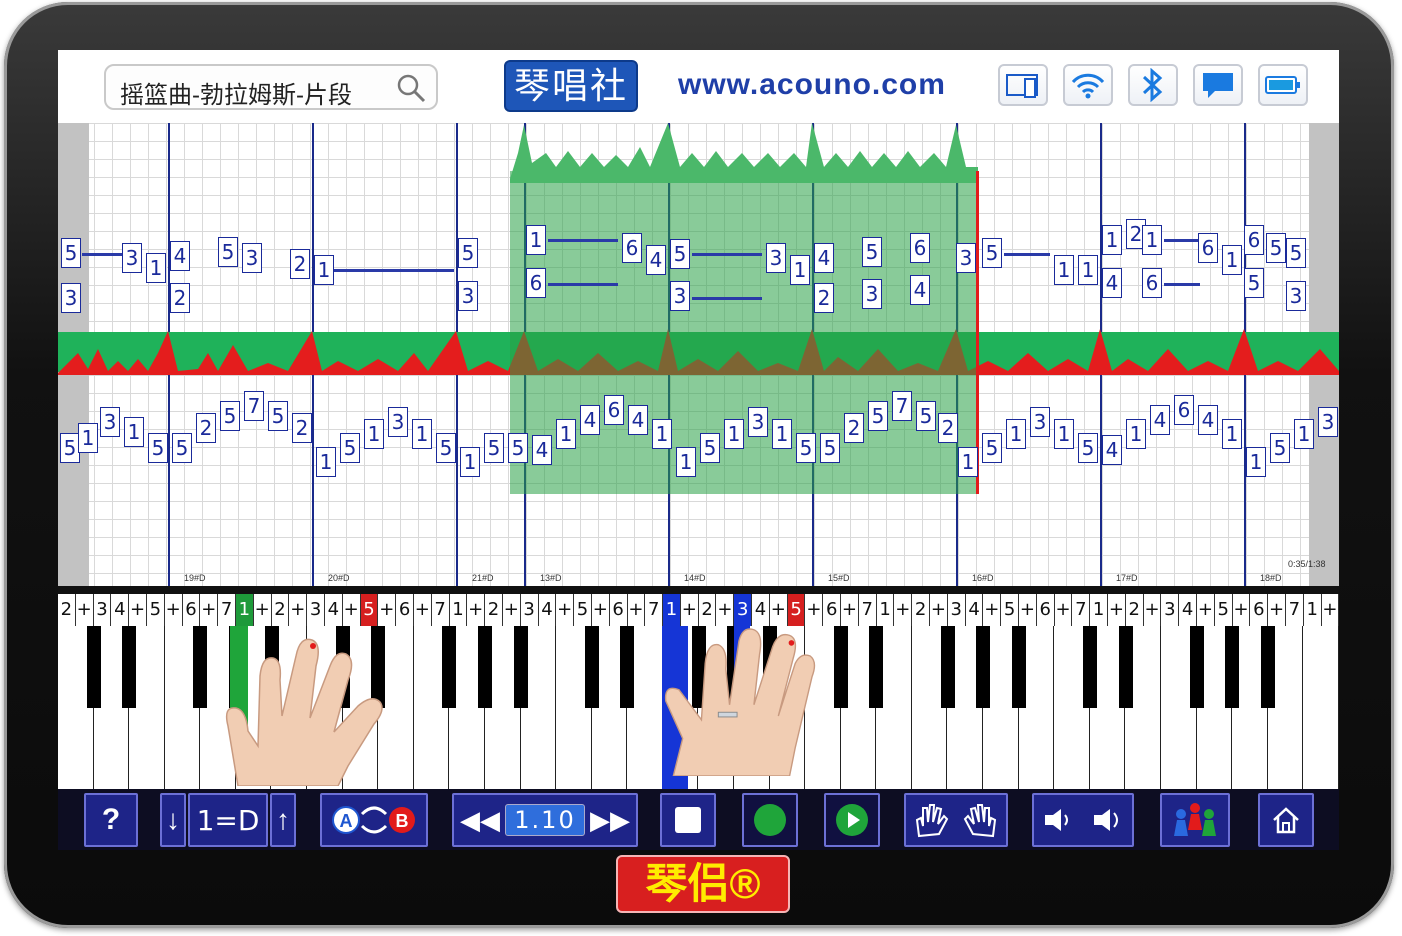 This screenshot has width=1402, height=936. What do you see at coordinates (480, 820) in the screenshot?
I see `rewind-button: ◀◀` at bounding box center [480, 820].